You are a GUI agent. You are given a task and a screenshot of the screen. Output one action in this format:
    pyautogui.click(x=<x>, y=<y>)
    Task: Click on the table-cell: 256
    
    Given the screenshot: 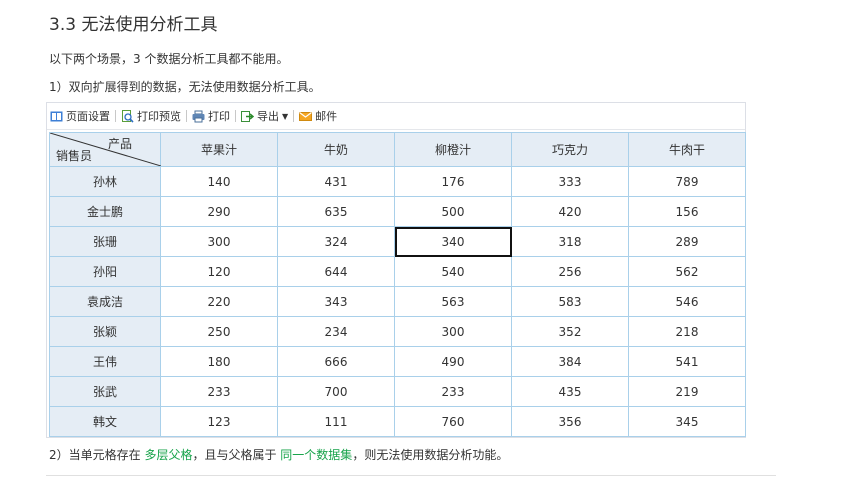 What is the action you would take?
    pyautogui.click(x=570, y=271)
    